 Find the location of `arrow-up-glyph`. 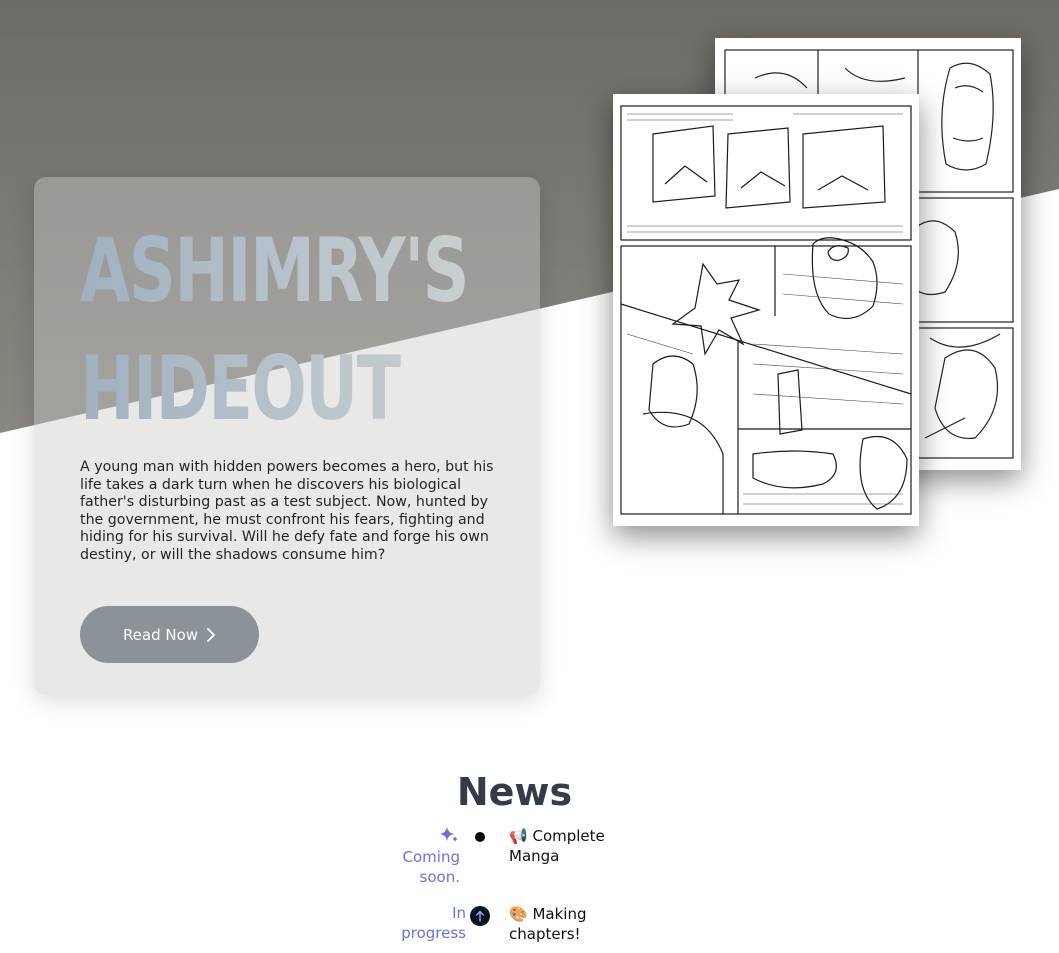

arrow-up-glyph is located at coordinates (480, 916).